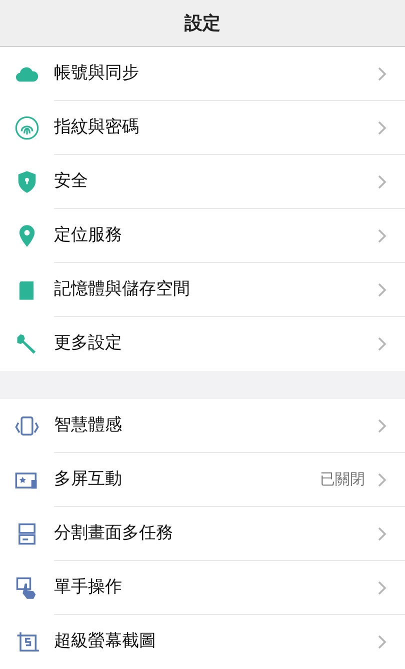 The image size is (405, 669). Describe the element at coordinates (202, 534) in the screenshot. I see `settings-item: 分割畫面多任務` at that location.